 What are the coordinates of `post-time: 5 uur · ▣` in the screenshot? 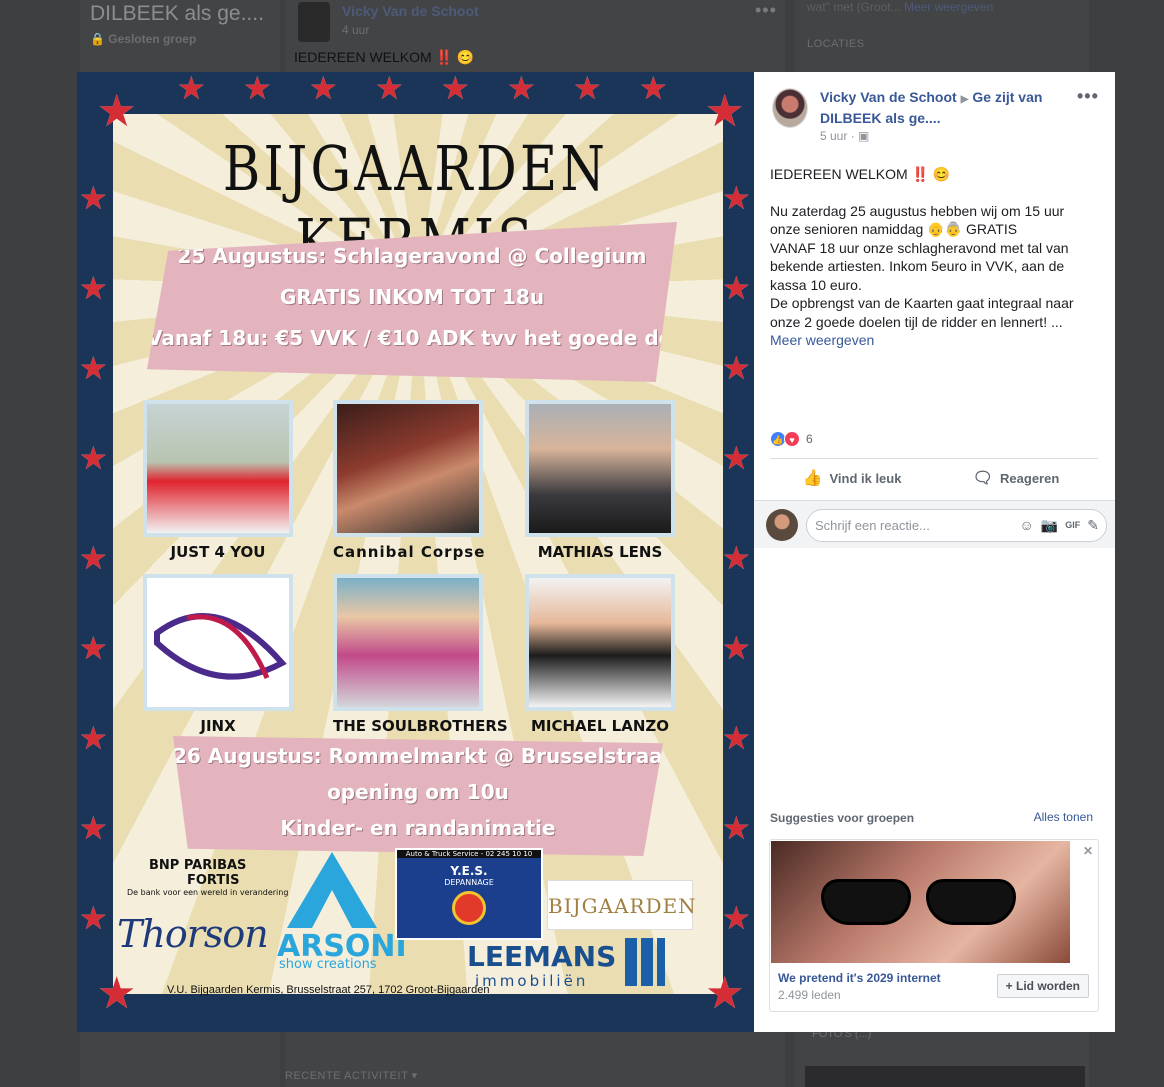 It's located at (844, 136).